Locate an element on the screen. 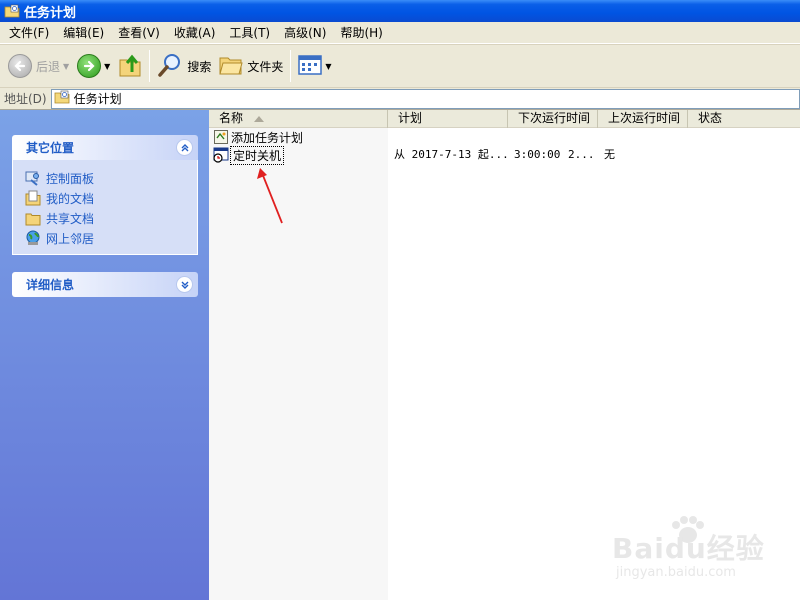 This screenshot has width=800, height=600. item-next-run: 3:00:00 is located at coordinates (537, 154).